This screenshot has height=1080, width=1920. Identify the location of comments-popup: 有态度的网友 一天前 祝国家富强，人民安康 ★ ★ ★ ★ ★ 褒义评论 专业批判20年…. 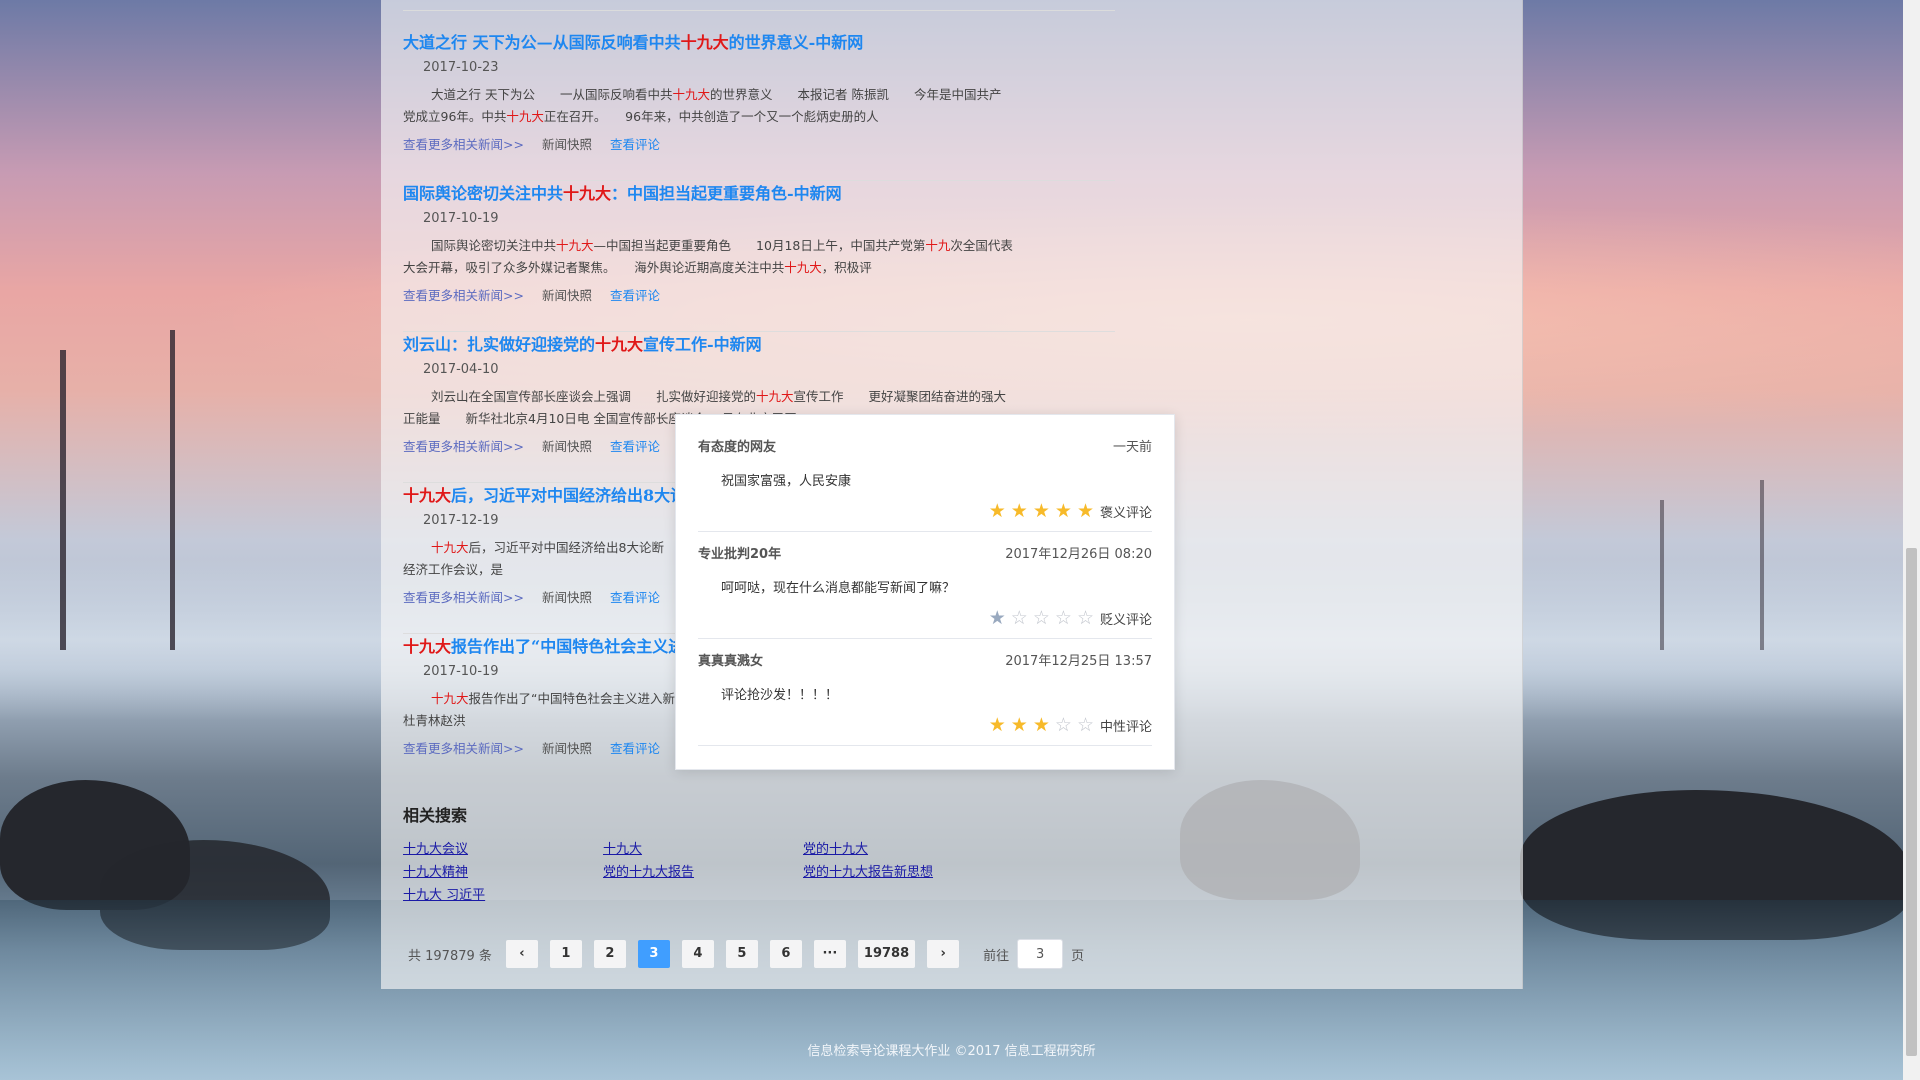
(925, 592).